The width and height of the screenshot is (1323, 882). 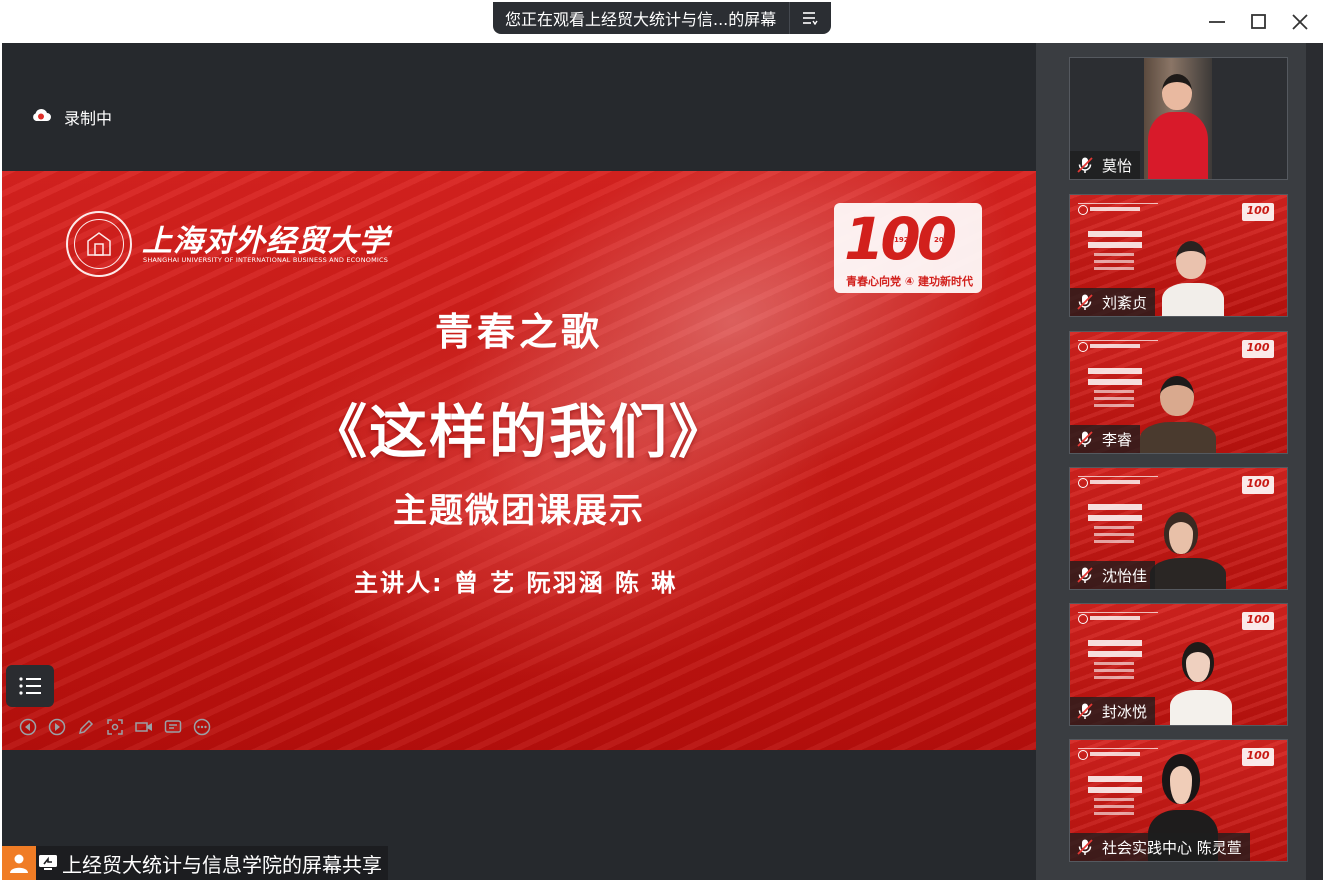 I want to click on badge-slogan: 青春心向党 ④ 建功新时代, so click(x=909, y=281).